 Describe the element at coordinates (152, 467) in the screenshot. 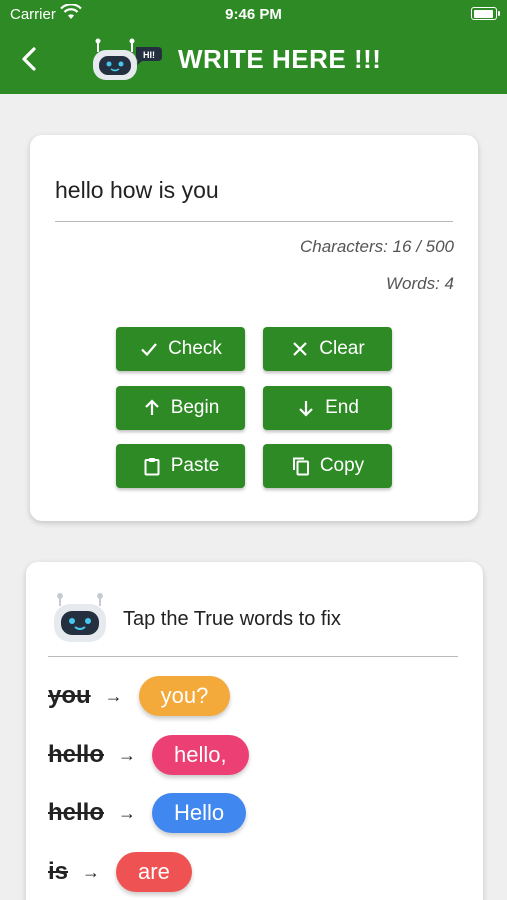

I see `clipboard-icon` at that location.